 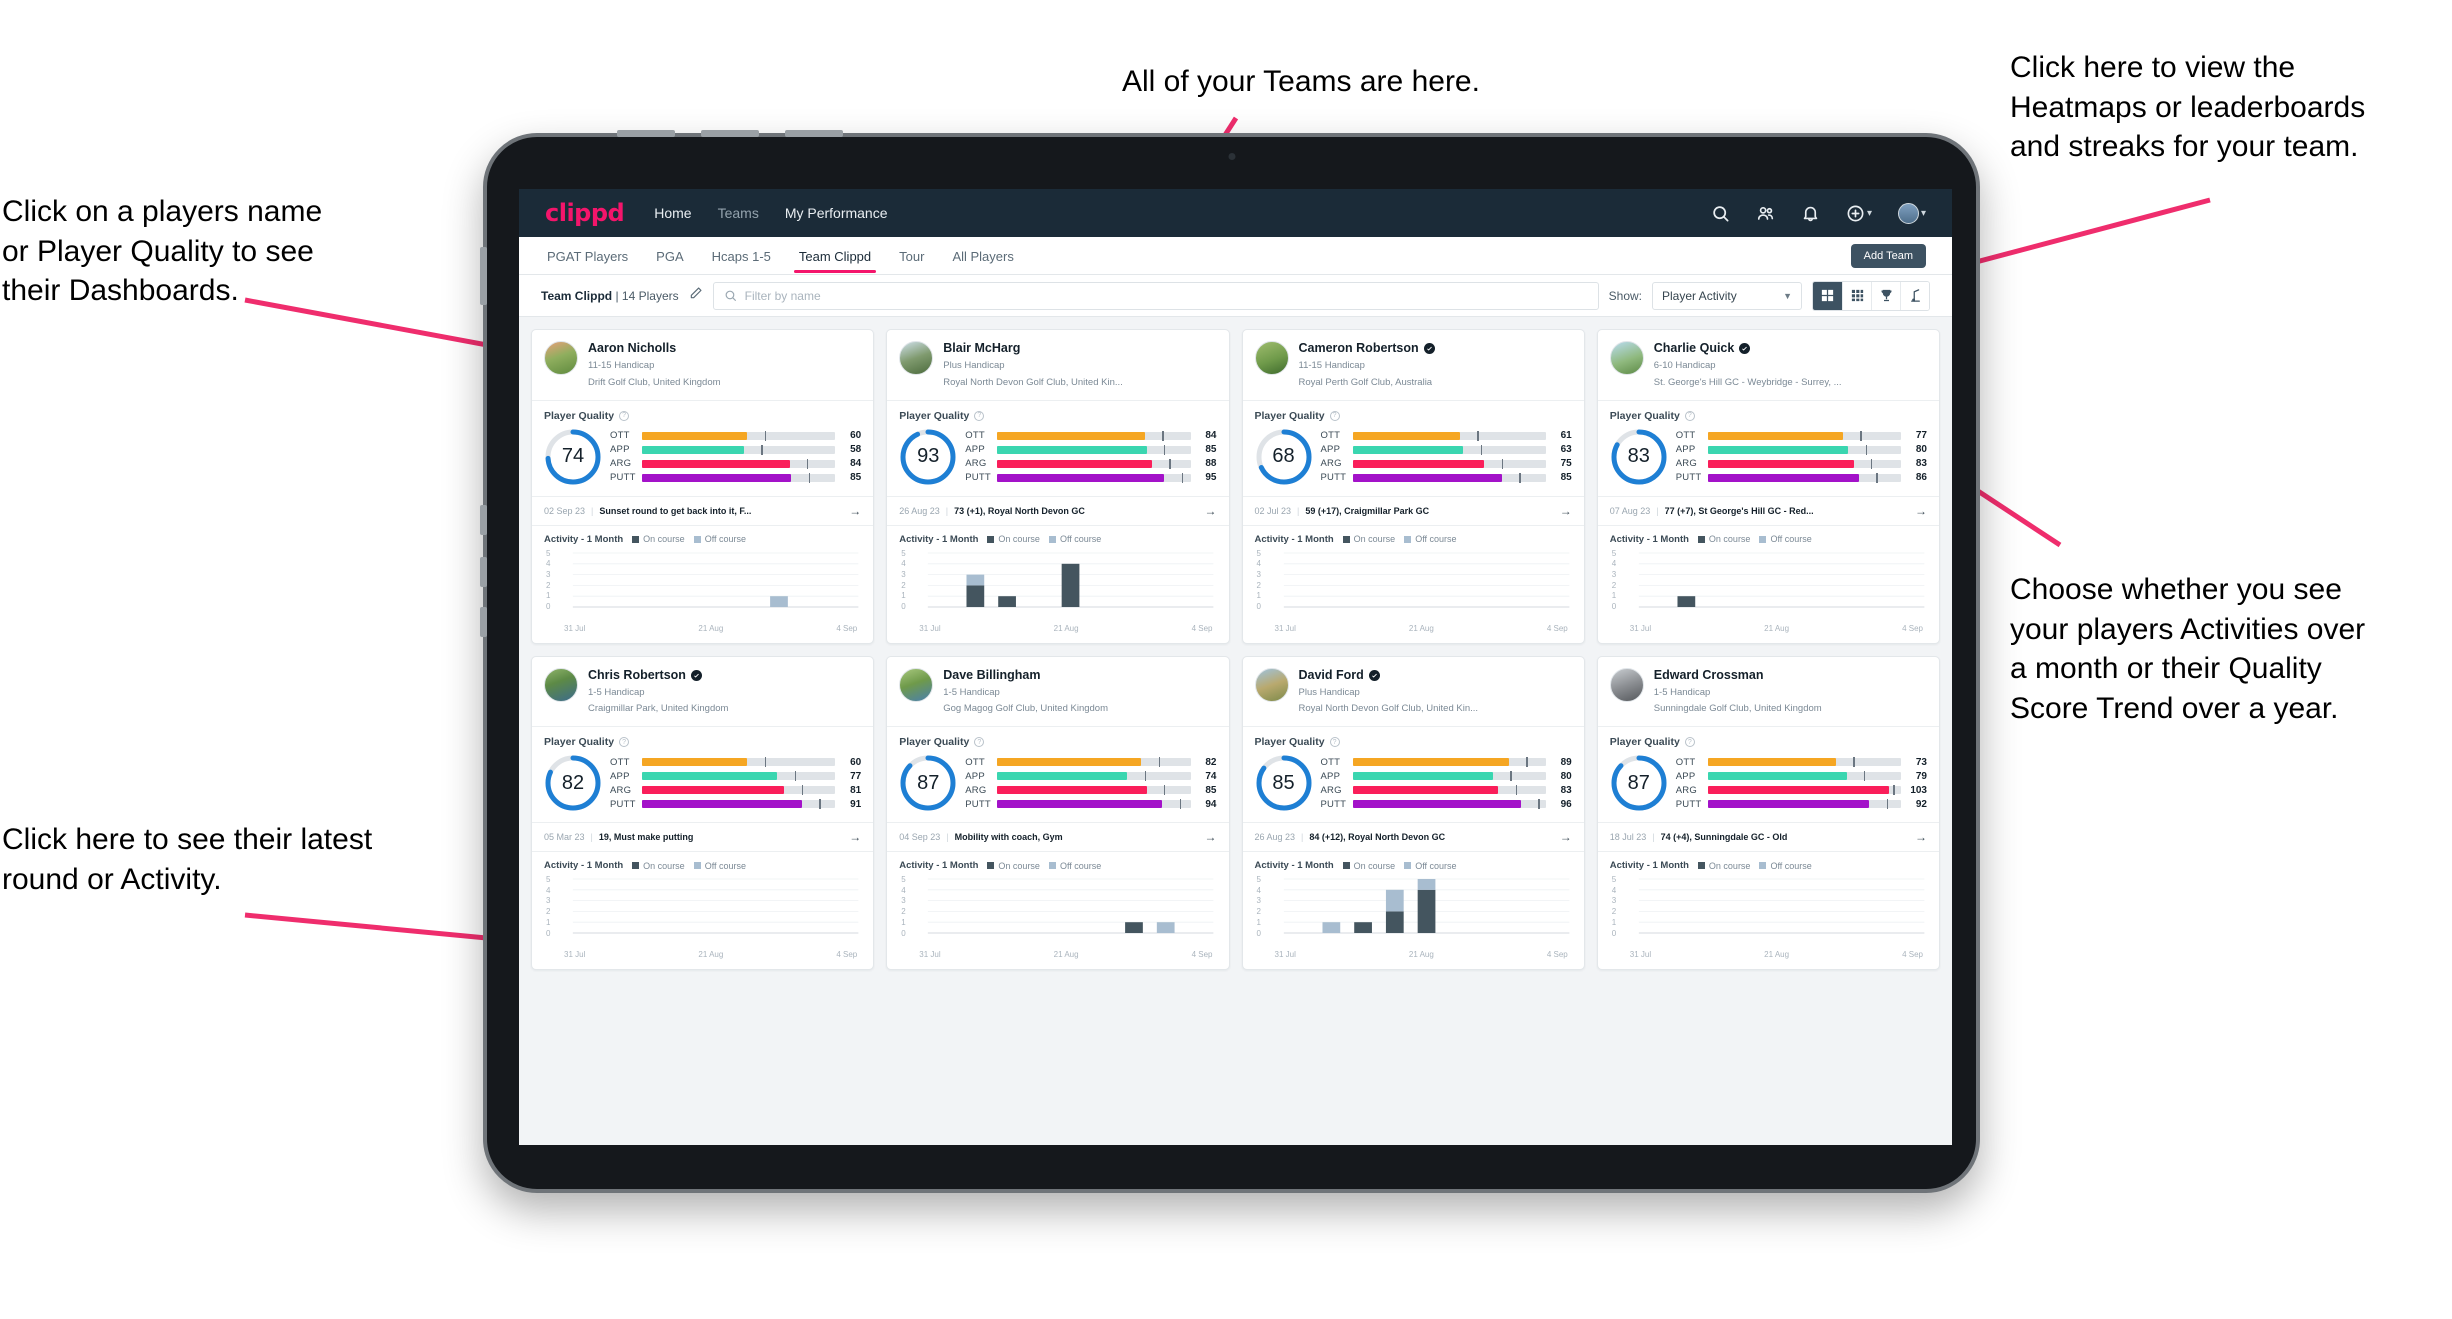 What do you see at coordinates (654, 348) in the screenshot?
I see `player-name: Aaron Nicholls` at bounding box center [654, 348].